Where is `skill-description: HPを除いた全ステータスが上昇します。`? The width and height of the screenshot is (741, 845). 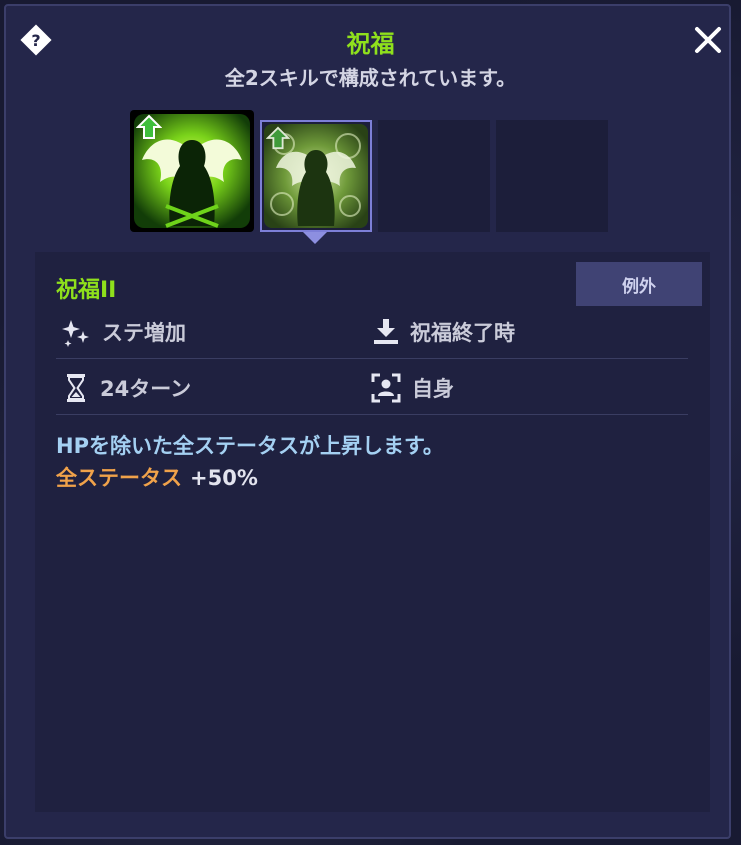 skill-description: HPを除いた全ステータスが上昇します。 is located at coordinates (250, 446).